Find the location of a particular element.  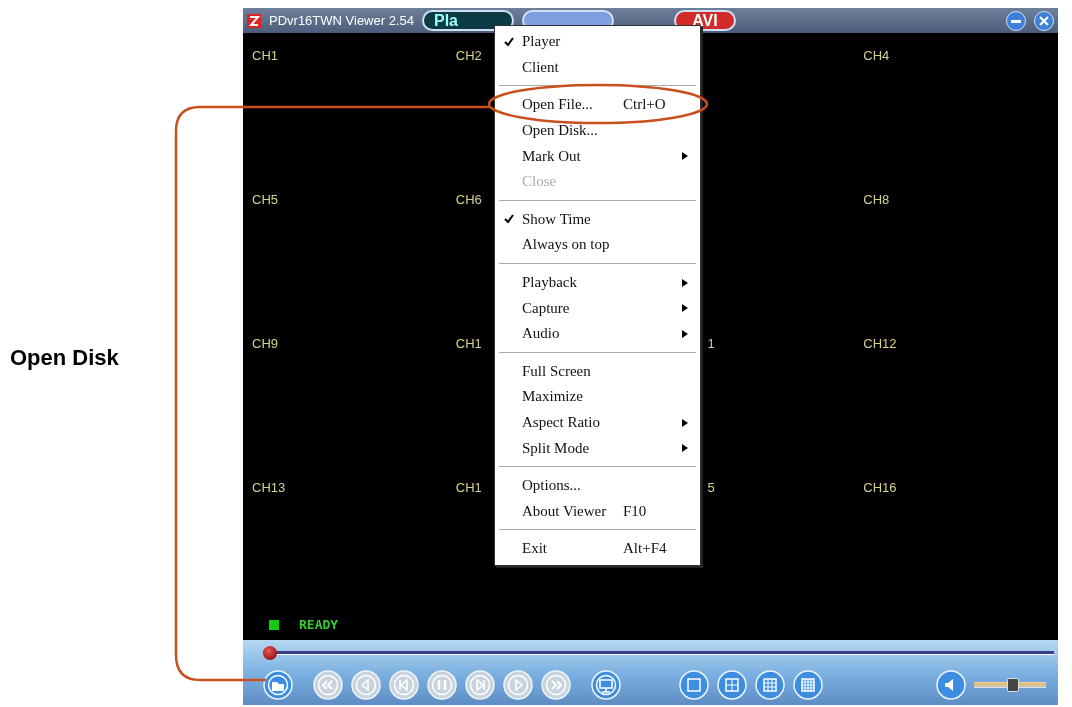

channel-label: CH6 is located at coordinates (468, 199).